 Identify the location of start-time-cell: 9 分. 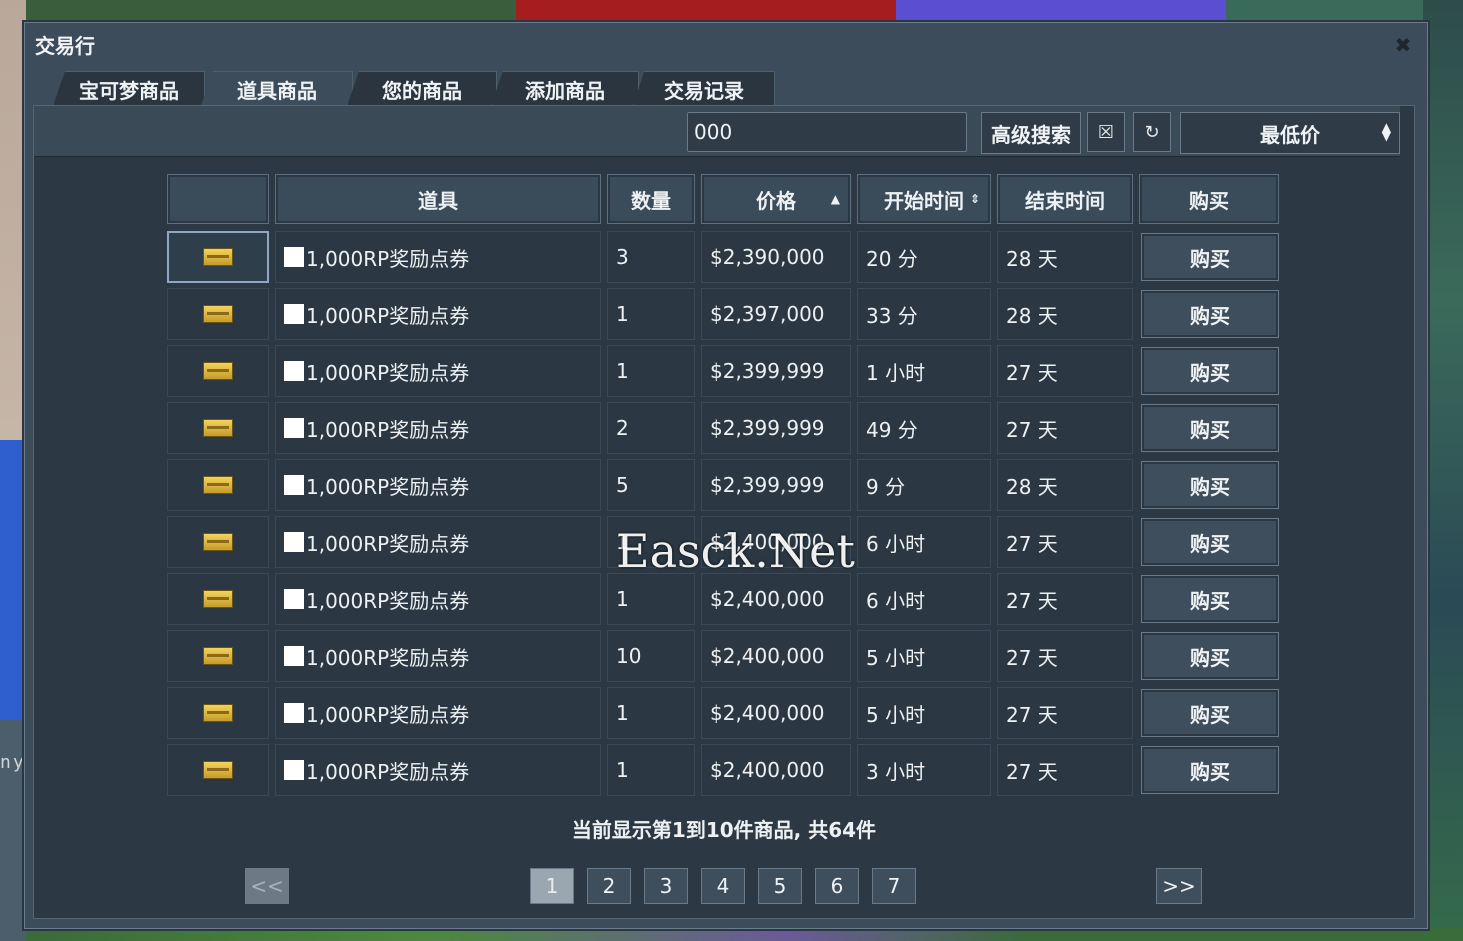
(924, 485).